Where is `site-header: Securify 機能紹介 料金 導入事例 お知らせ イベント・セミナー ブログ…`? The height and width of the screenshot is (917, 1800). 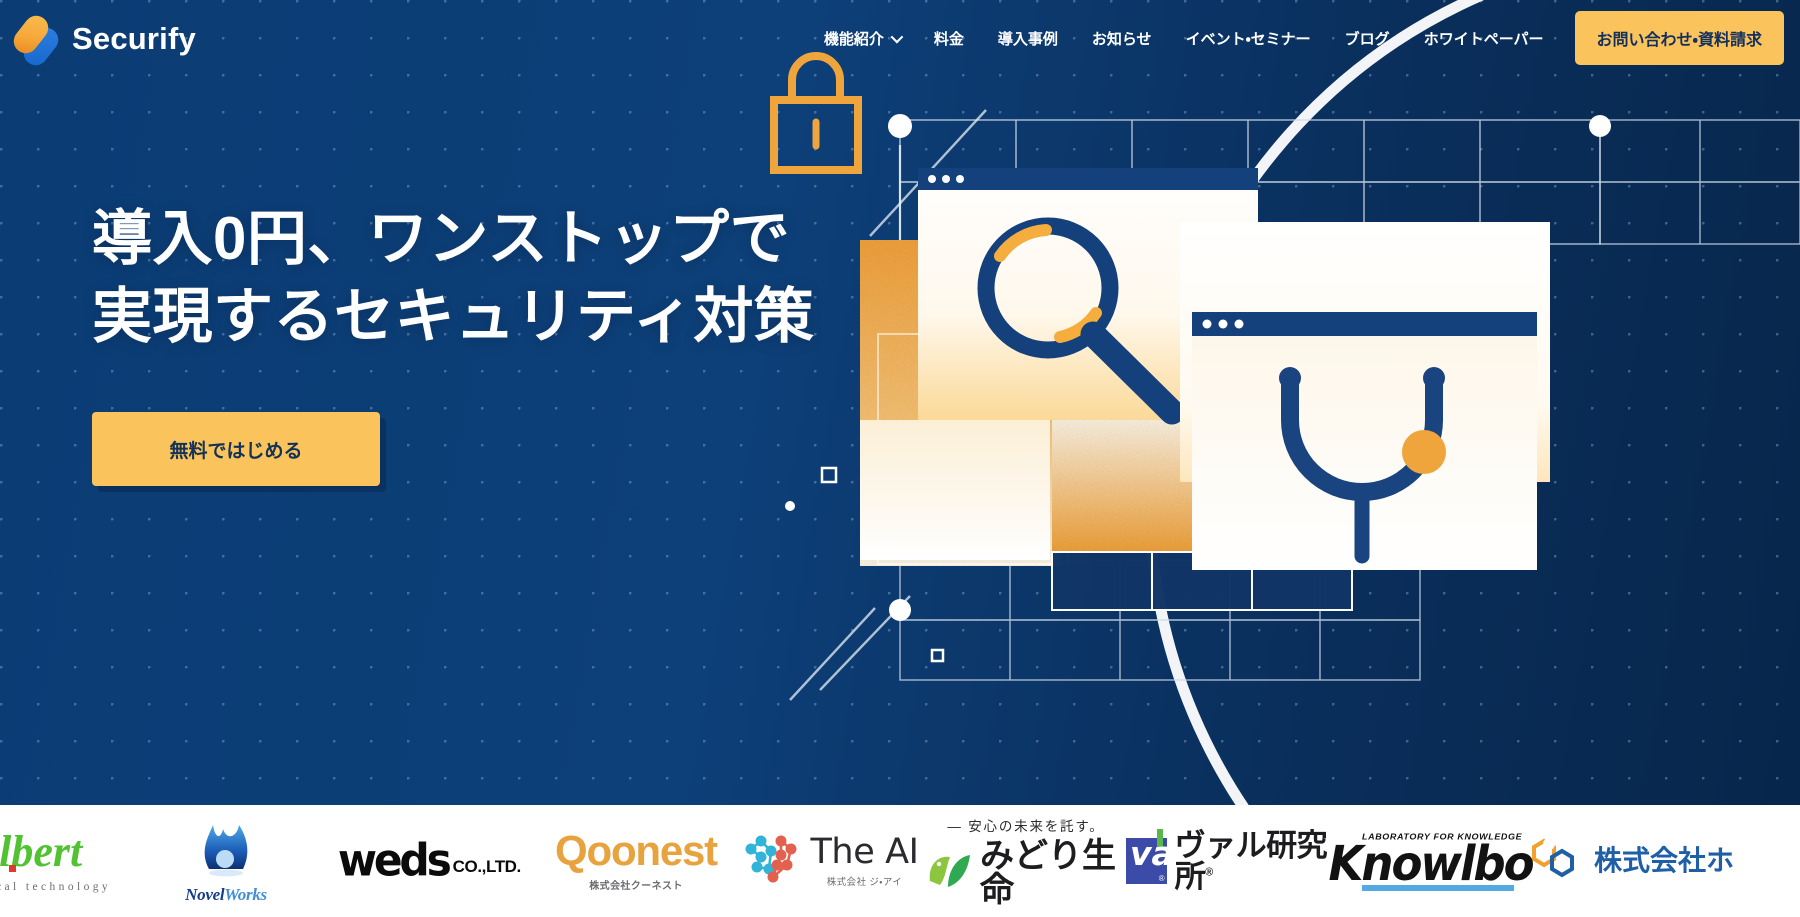 site-header: Securify 機能紹介 料金 導入事例 お知らせ イベント・セミナー ブログ… is located at coordinates (900, 38).